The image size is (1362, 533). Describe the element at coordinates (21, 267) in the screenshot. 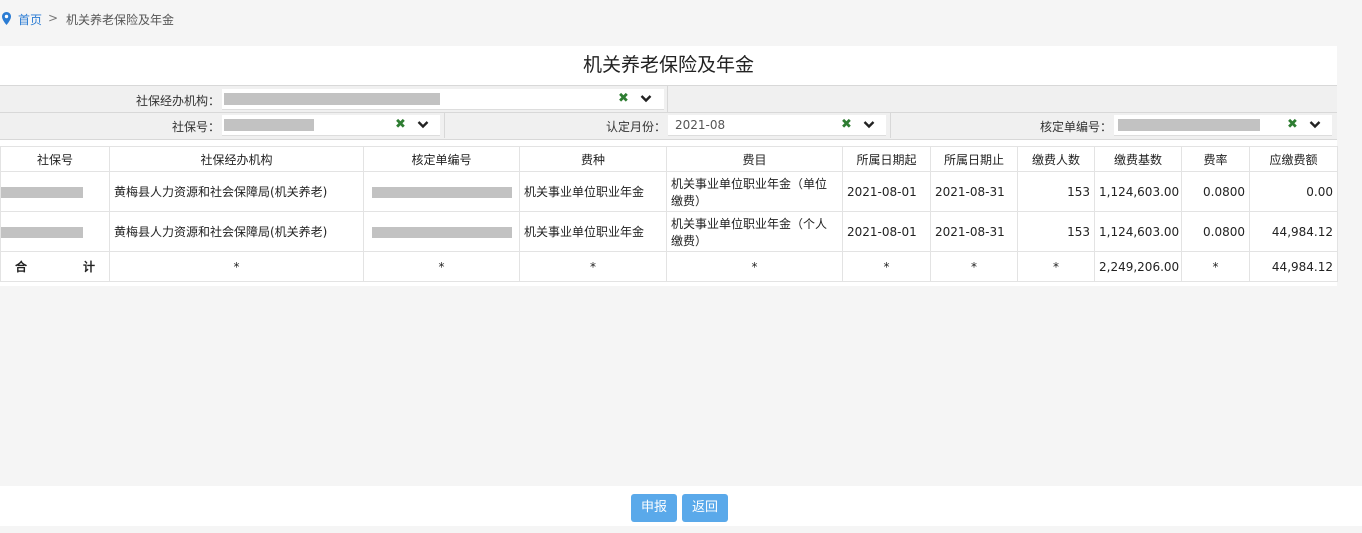

I see `summary-label-a: 合` at that location.